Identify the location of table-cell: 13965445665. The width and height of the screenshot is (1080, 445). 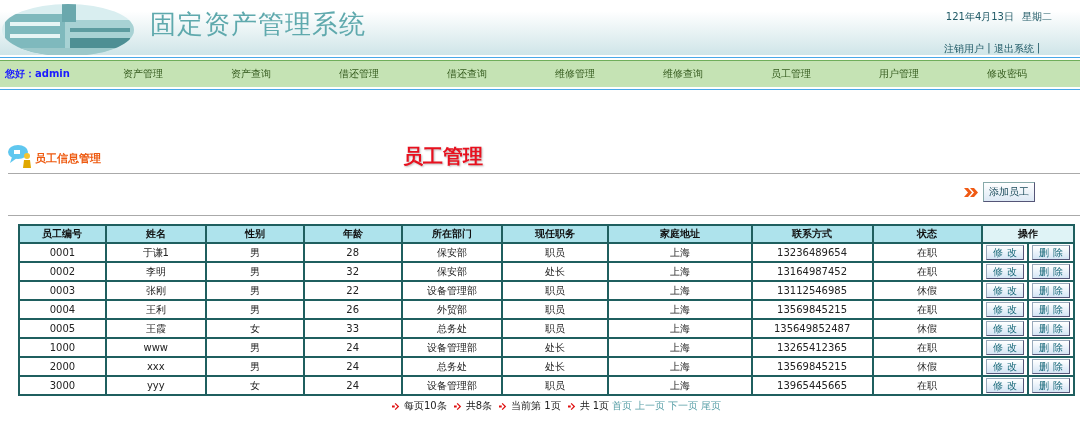
(812, 385).